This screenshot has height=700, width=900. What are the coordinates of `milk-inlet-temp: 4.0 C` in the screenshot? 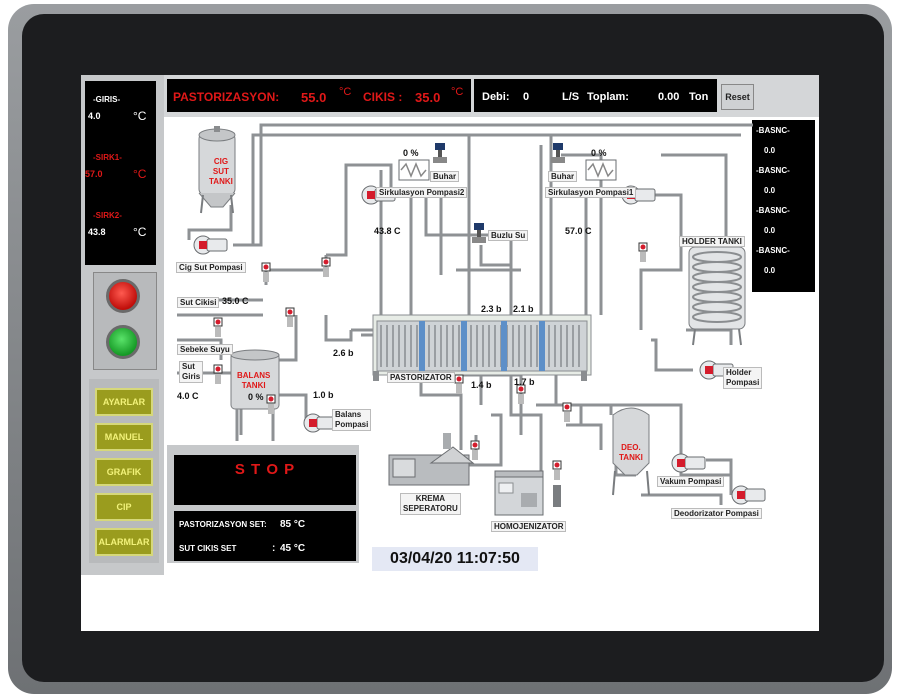 It's located at (188, 396).